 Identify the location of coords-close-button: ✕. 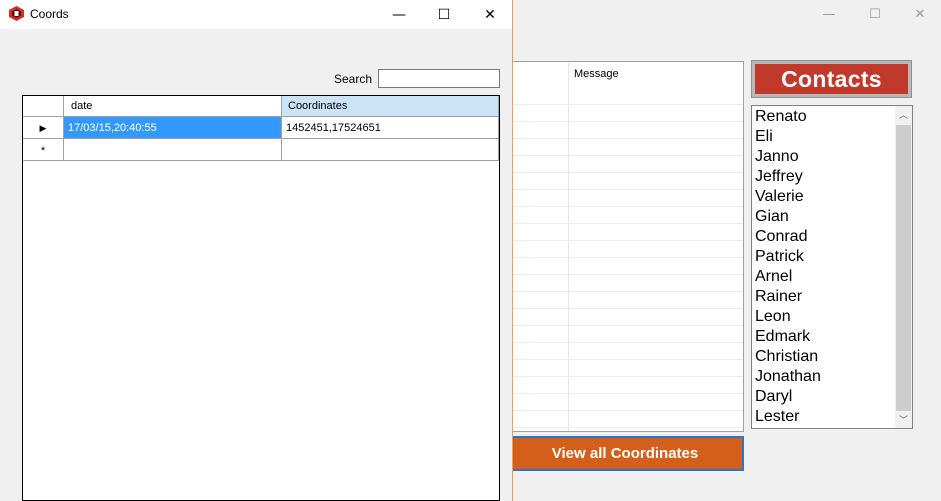
(490, 14).